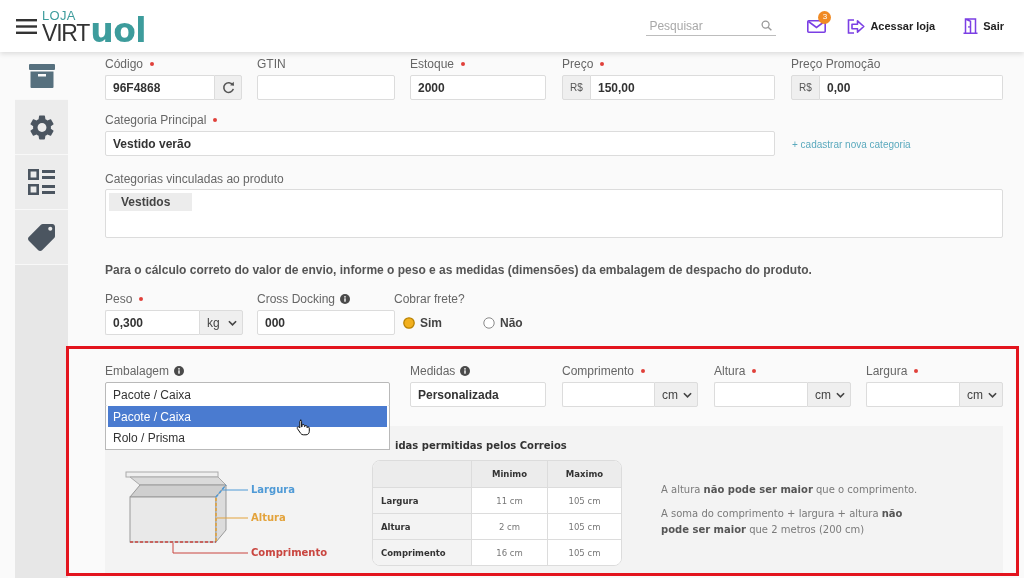  What do you see at coordinates (509, 500) in the screenshot?
I see `table-cell: 11 cm` at bounding box center [509, 500].